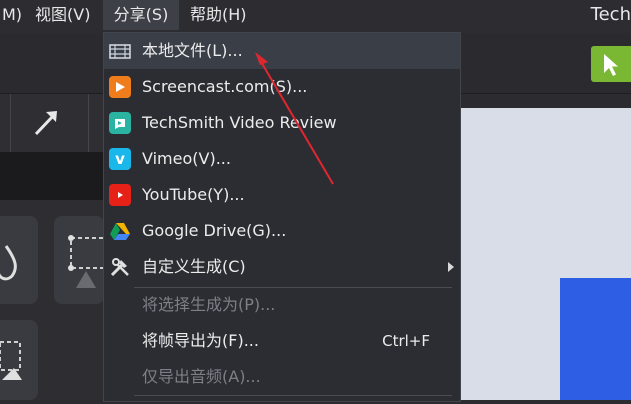 This screenshot has width=631, height=404. What do you see at coordinates (218, 15) in the screenshot?
I see `menu-help: 帮助(H)` at bounding box center [218, 15].